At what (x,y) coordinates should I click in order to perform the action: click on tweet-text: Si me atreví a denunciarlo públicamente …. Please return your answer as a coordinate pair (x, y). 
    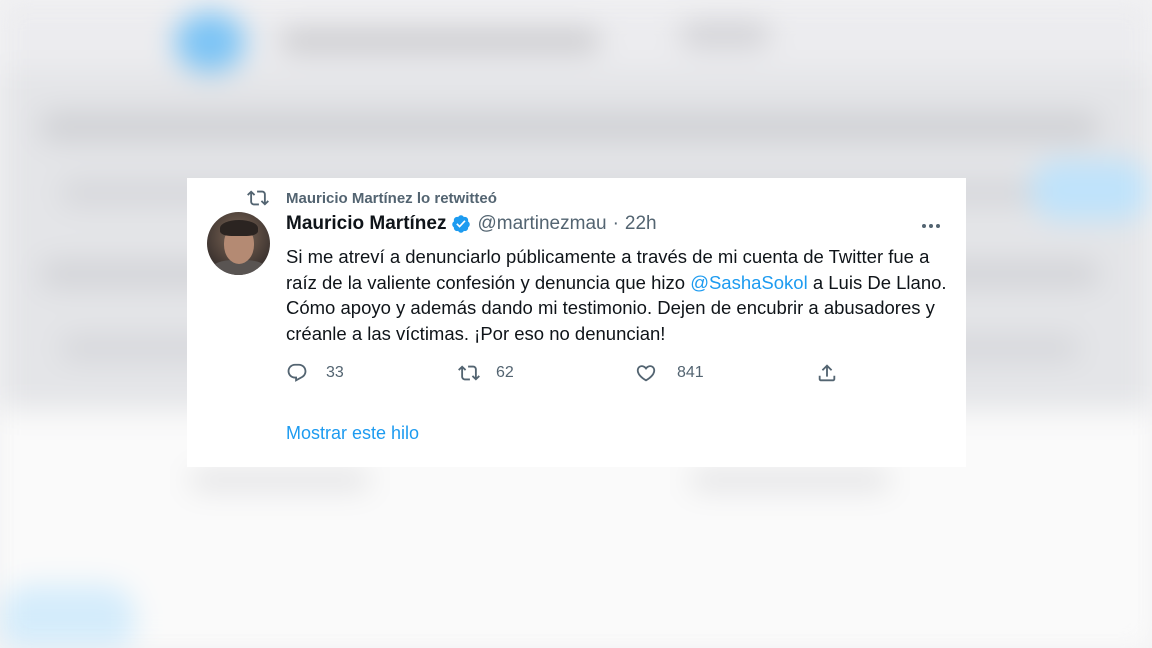
    Looking at the image, I should click on (618, 295).